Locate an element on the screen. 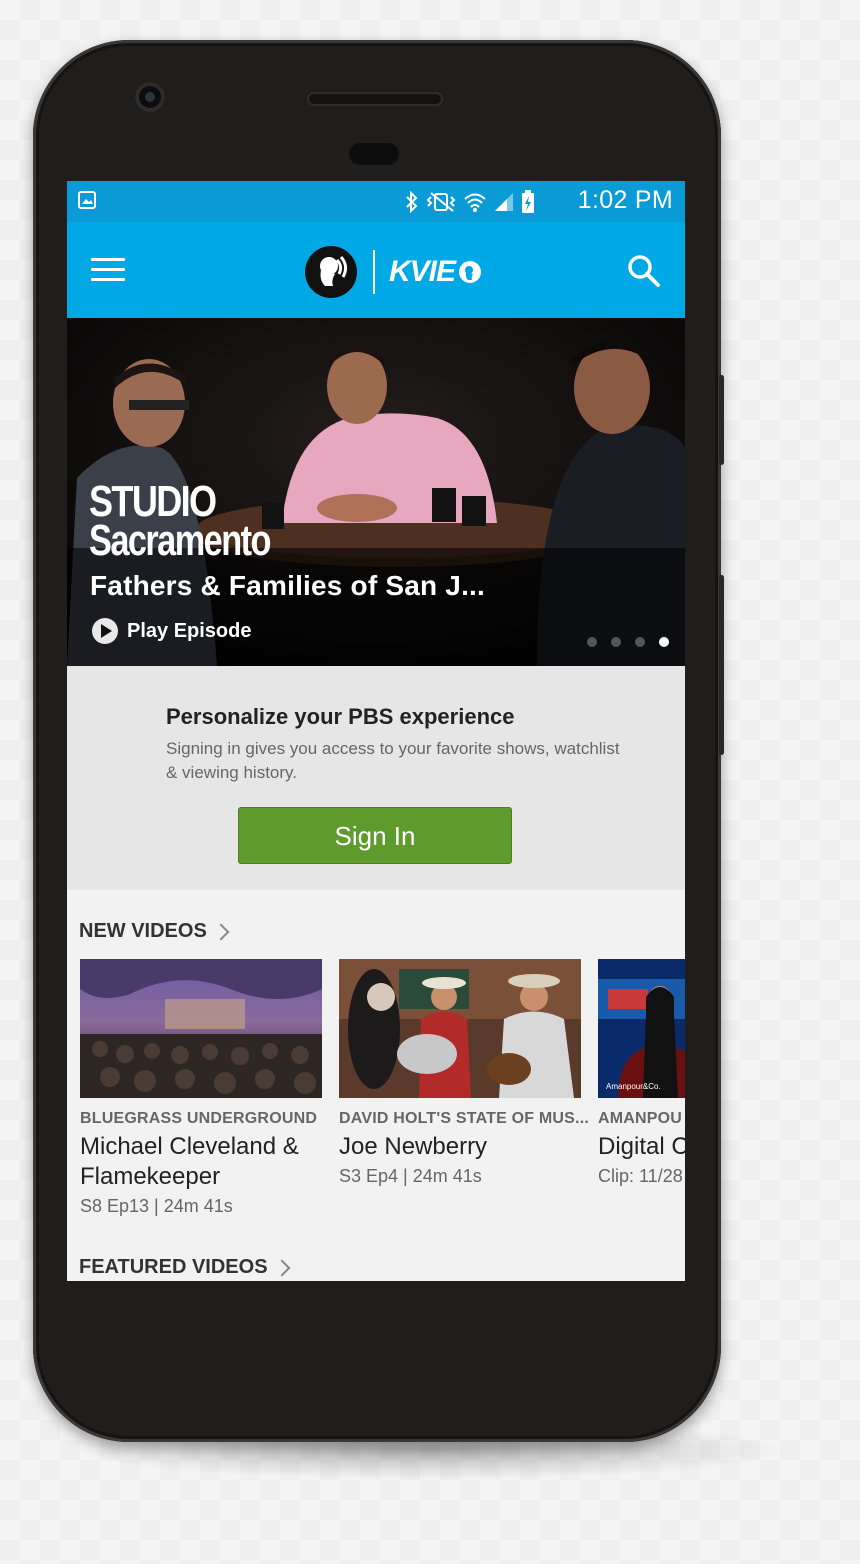 The width and height of the screenshot is (860, 1564). status-time: 1:02 PM is located at coordinates (625, 200).